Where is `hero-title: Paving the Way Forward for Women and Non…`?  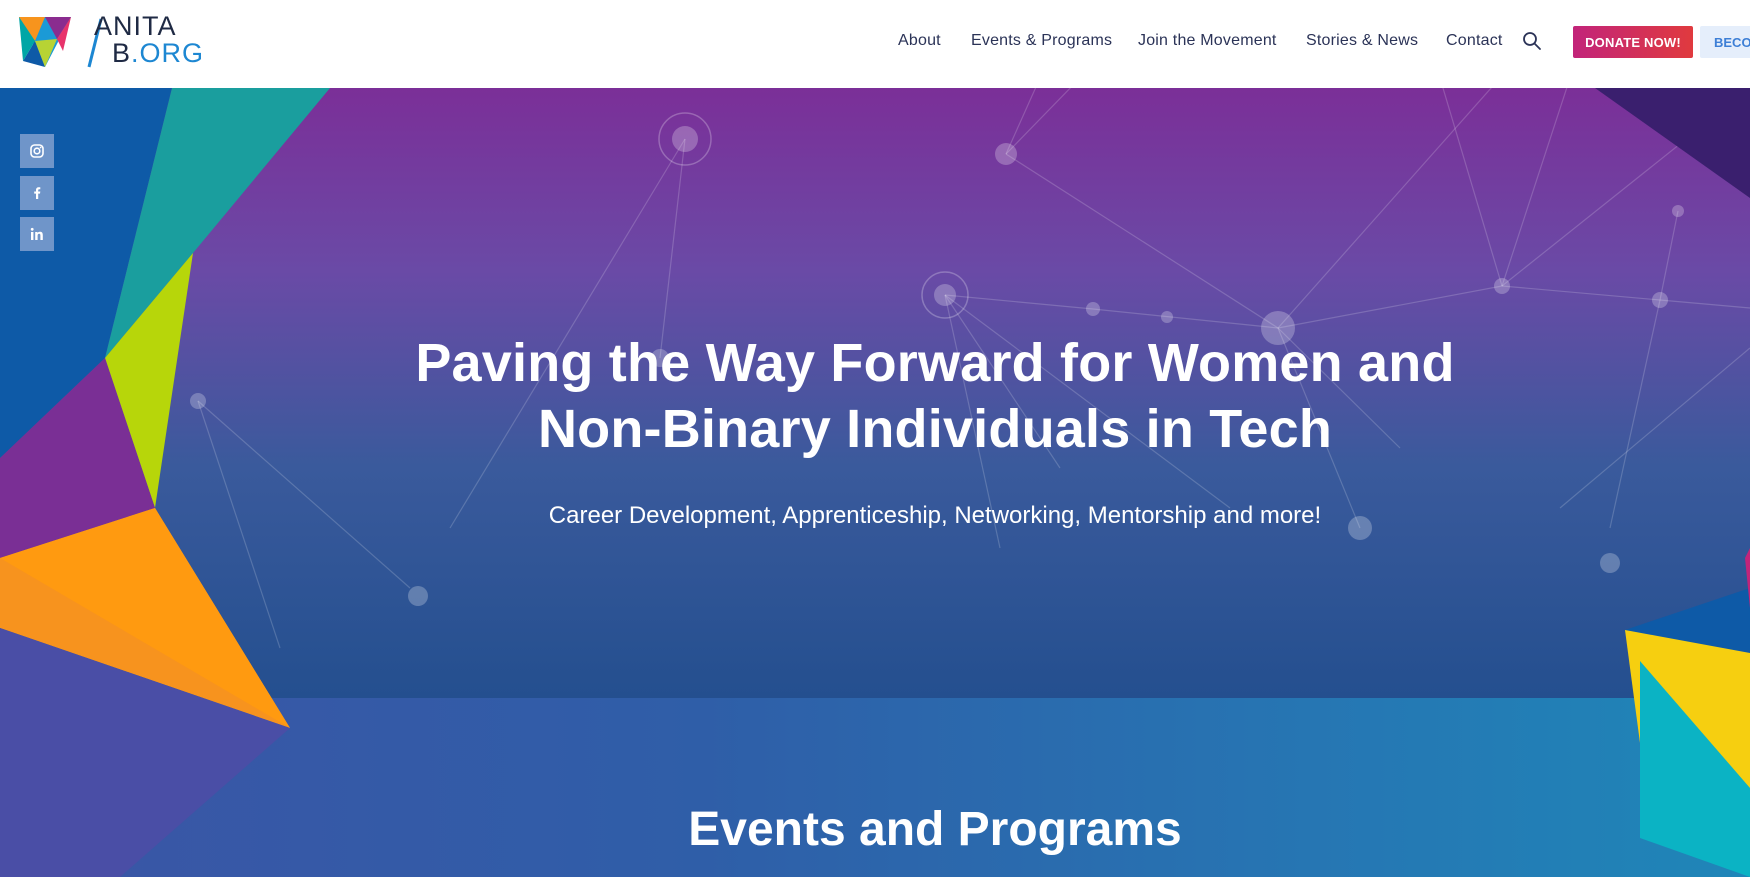
hero-title: Paving the Way Forward for Women and Non… is located at coordinates (935, 396).